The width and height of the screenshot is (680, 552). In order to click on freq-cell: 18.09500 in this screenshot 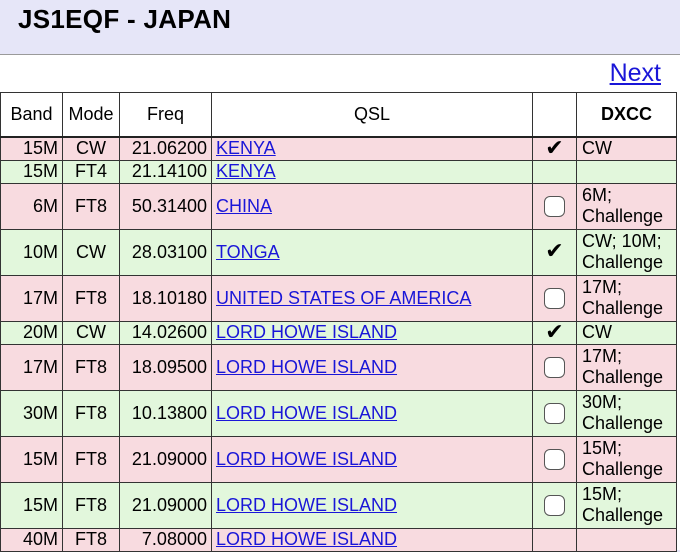, I will do `click(165, 367)`.